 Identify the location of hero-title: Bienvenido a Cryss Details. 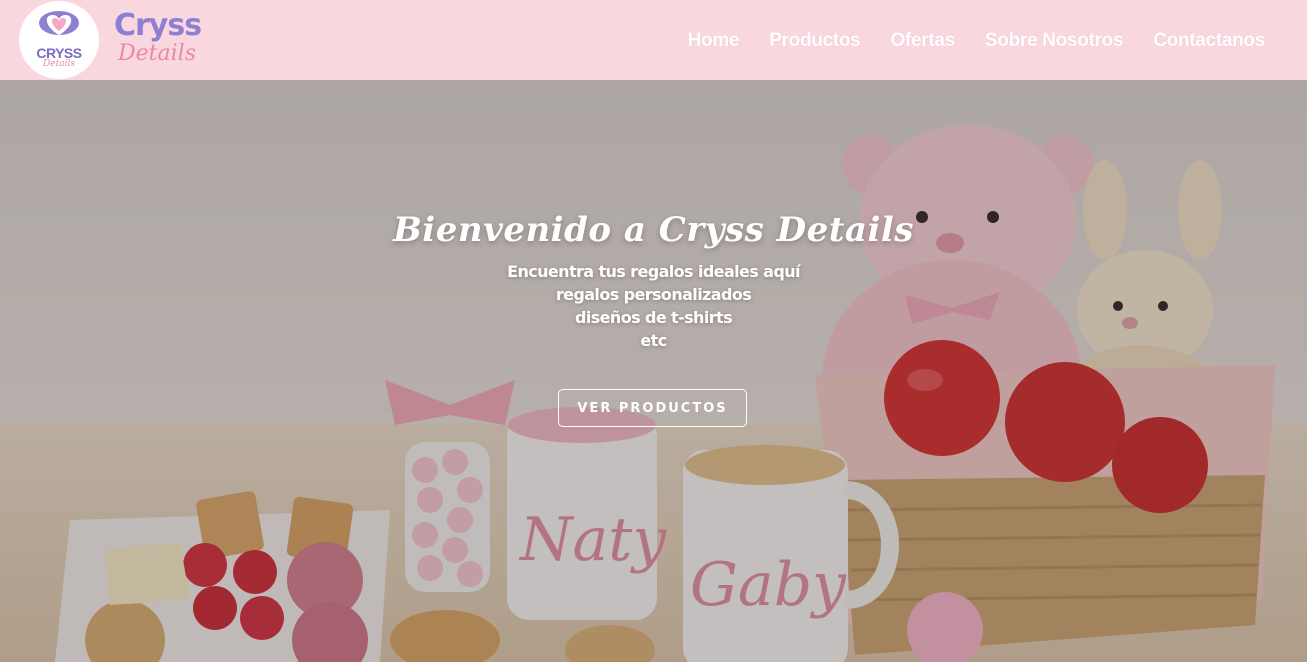
(653, 230).